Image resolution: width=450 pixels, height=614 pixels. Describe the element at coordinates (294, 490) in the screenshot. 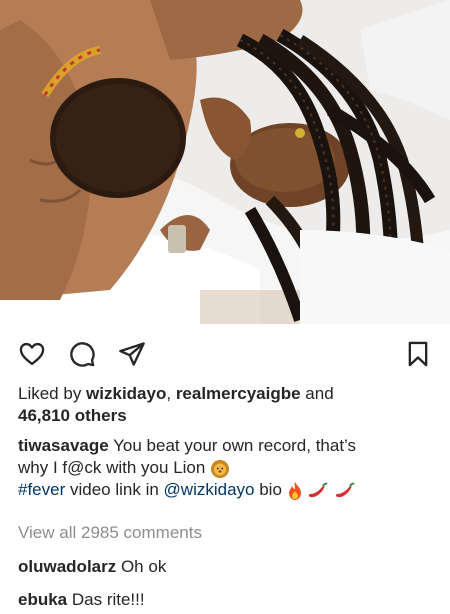

I see `fire-emoji-icon` at that location.